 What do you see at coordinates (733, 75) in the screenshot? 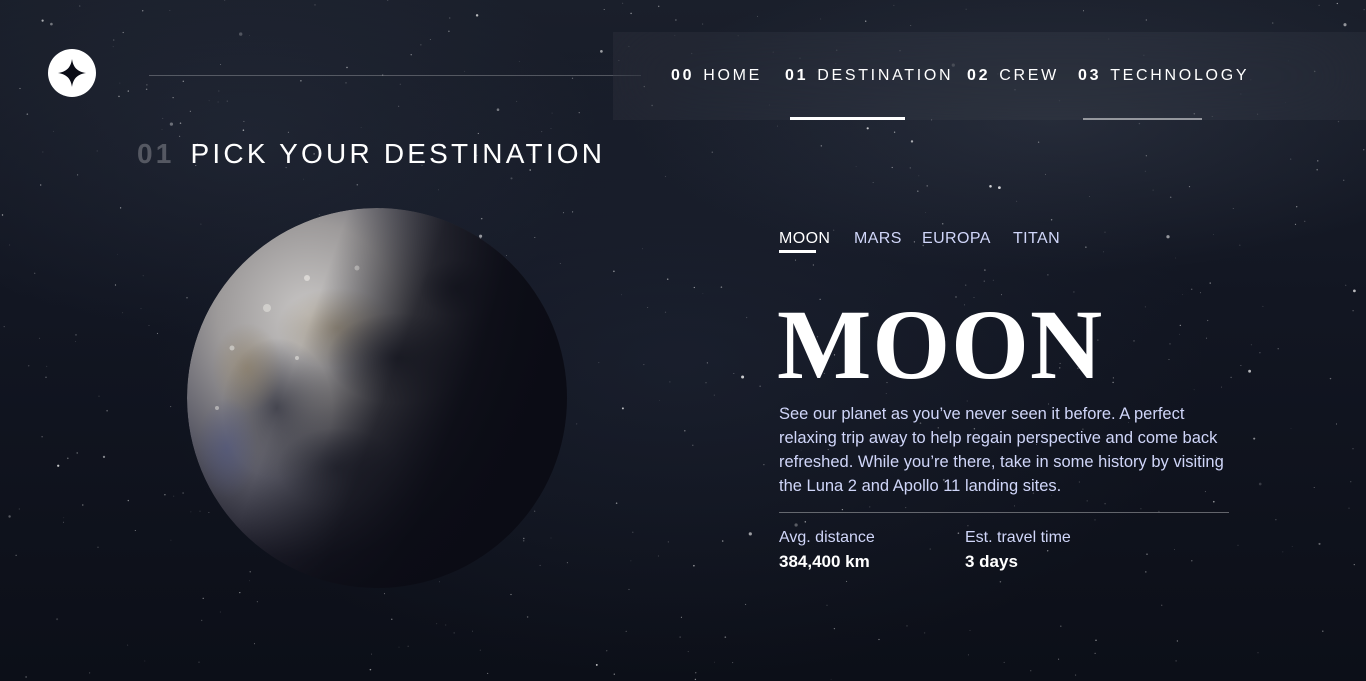
I see `nav-label: HOME` at bounding box center [733, 75].